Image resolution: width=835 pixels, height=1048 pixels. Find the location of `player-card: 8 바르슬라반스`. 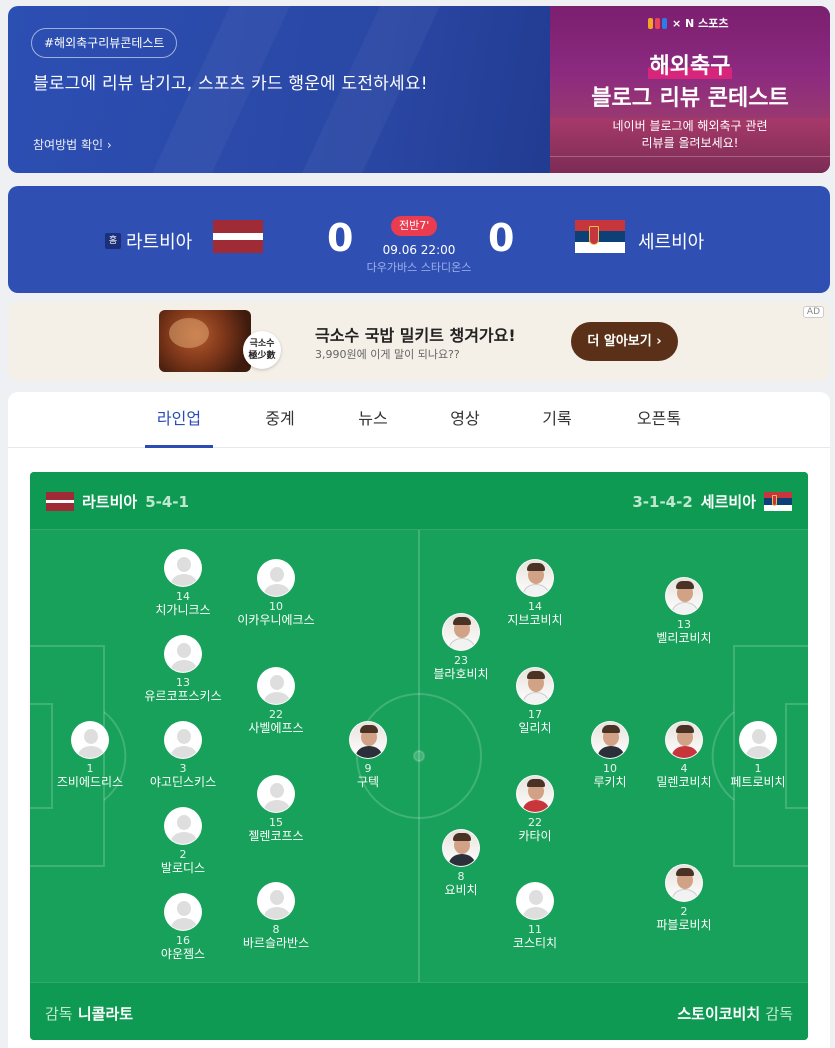

player-card: 8 바르슬라반스 is located at coordinates (276, 916).